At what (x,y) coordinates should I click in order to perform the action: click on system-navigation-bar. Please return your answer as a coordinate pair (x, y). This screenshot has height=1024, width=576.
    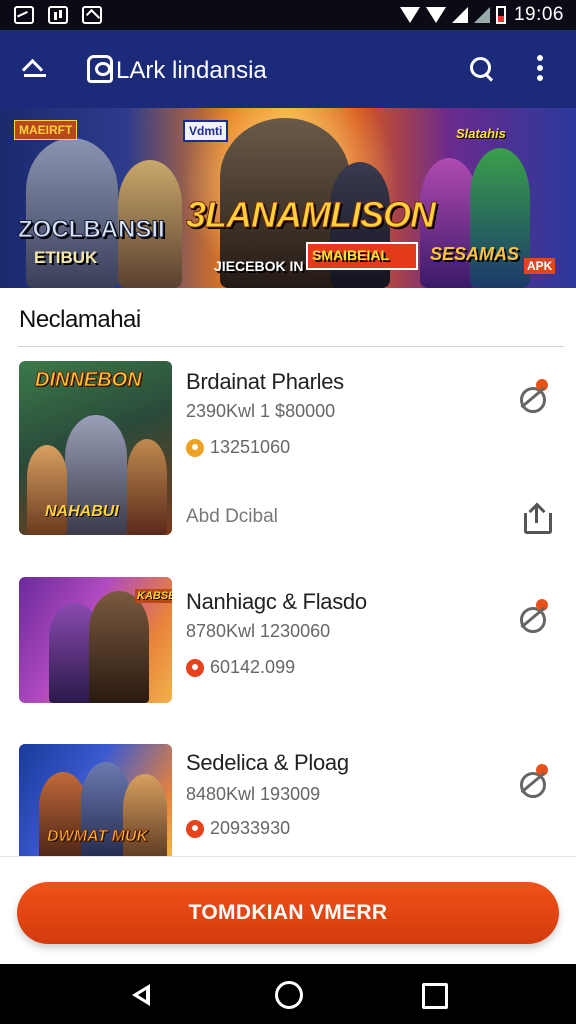
    Looking at the image, I should click on (288, 994).